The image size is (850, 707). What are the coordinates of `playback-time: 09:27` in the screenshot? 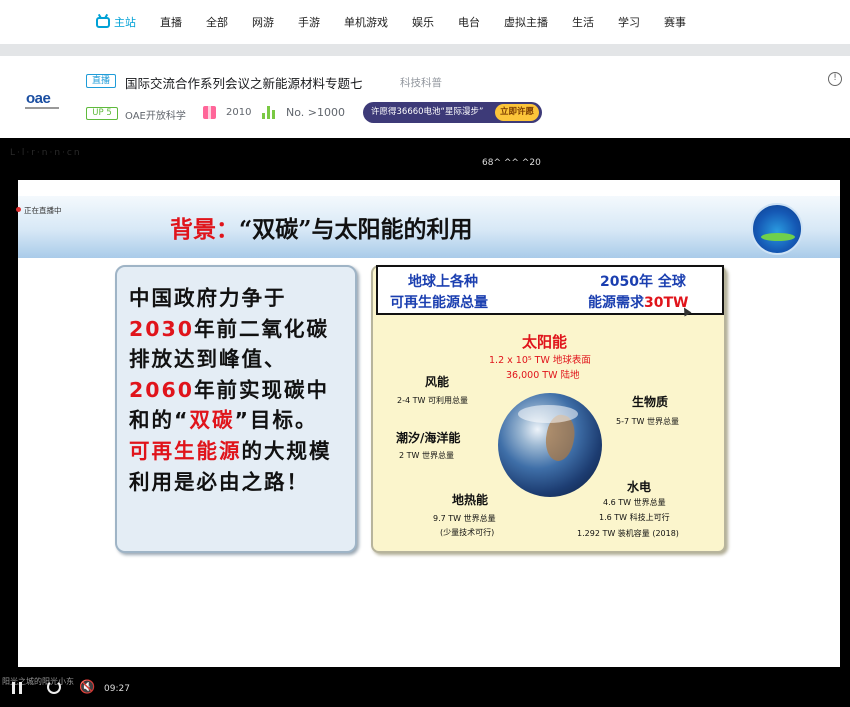 It's located at (117, 689).